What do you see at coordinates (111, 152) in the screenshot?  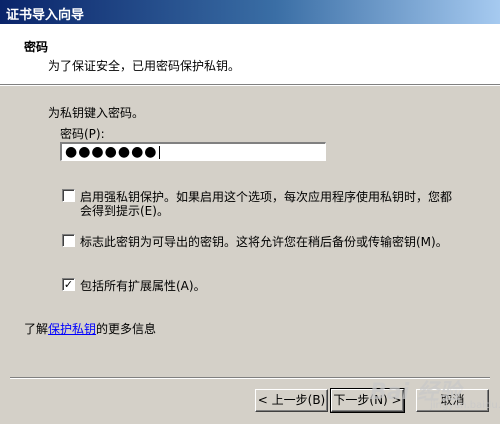 I see `password-mask: ●●●●●●●` at bounding box center [111, 152].